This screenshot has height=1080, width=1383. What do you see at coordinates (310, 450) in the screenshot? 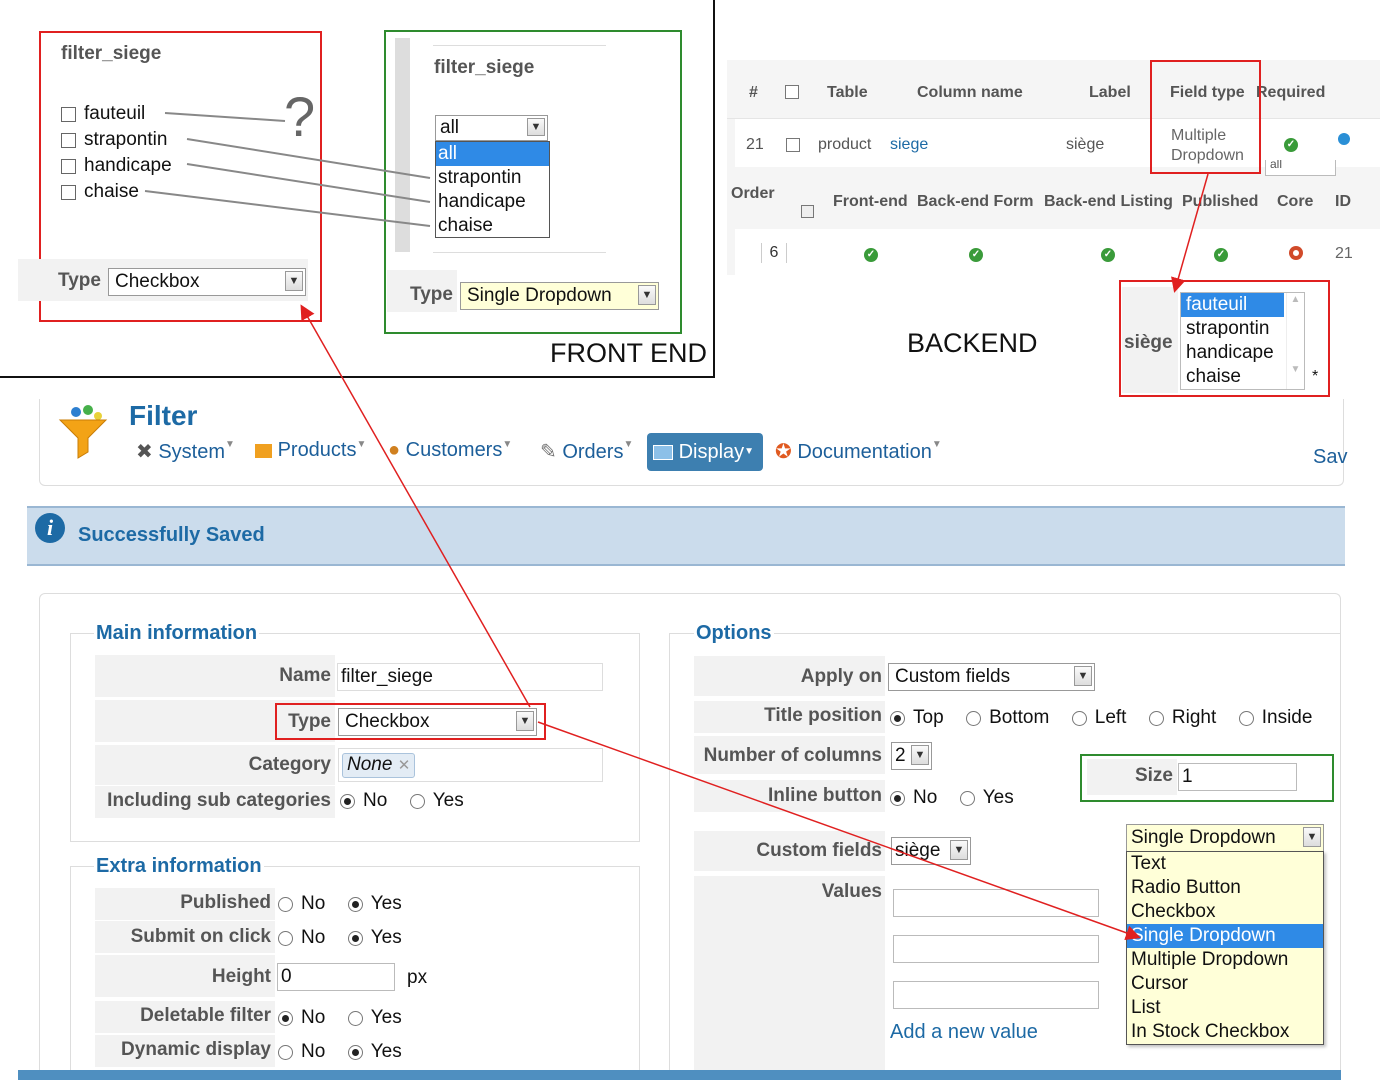
I see `menu-products: Products▼` at bounding box center [310, 450].